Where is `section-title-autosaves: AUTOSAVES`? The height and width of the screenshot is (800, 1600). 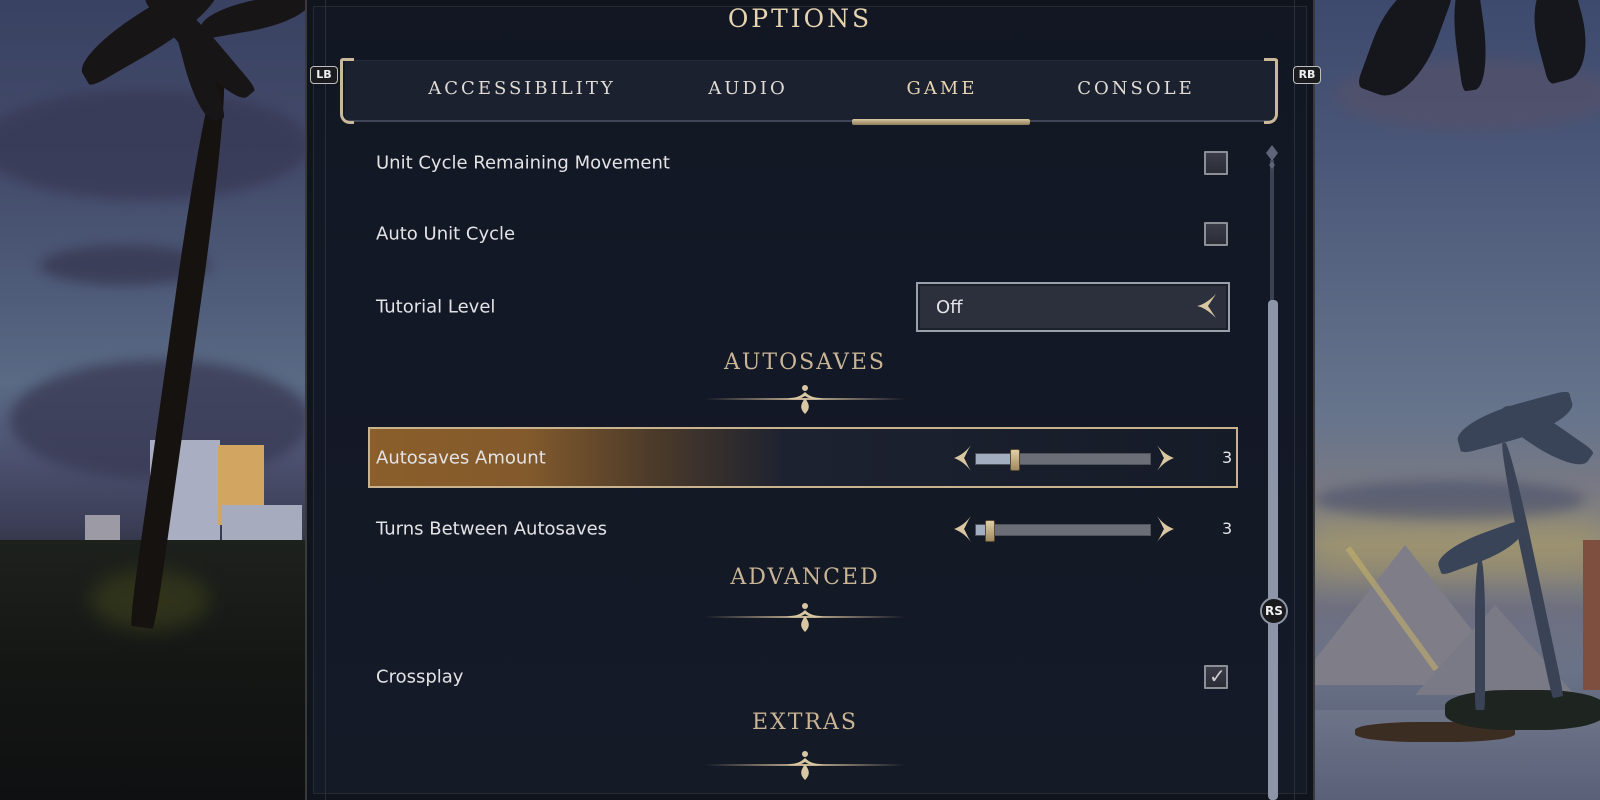
section-title-autosaves: AUTOSAVES is located at coordinates (805, 362).